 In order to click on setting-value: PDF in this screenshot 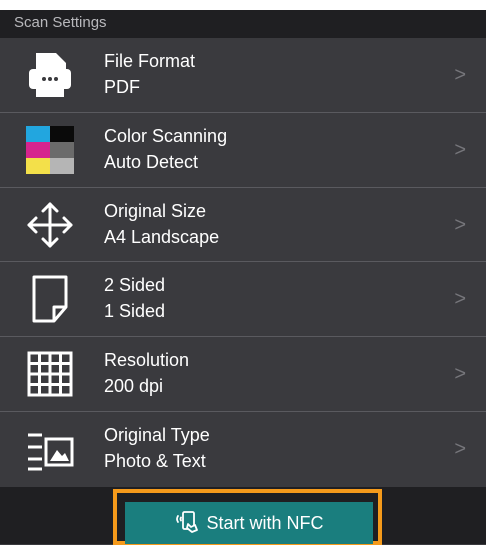, I will do `click(122, 87)`.